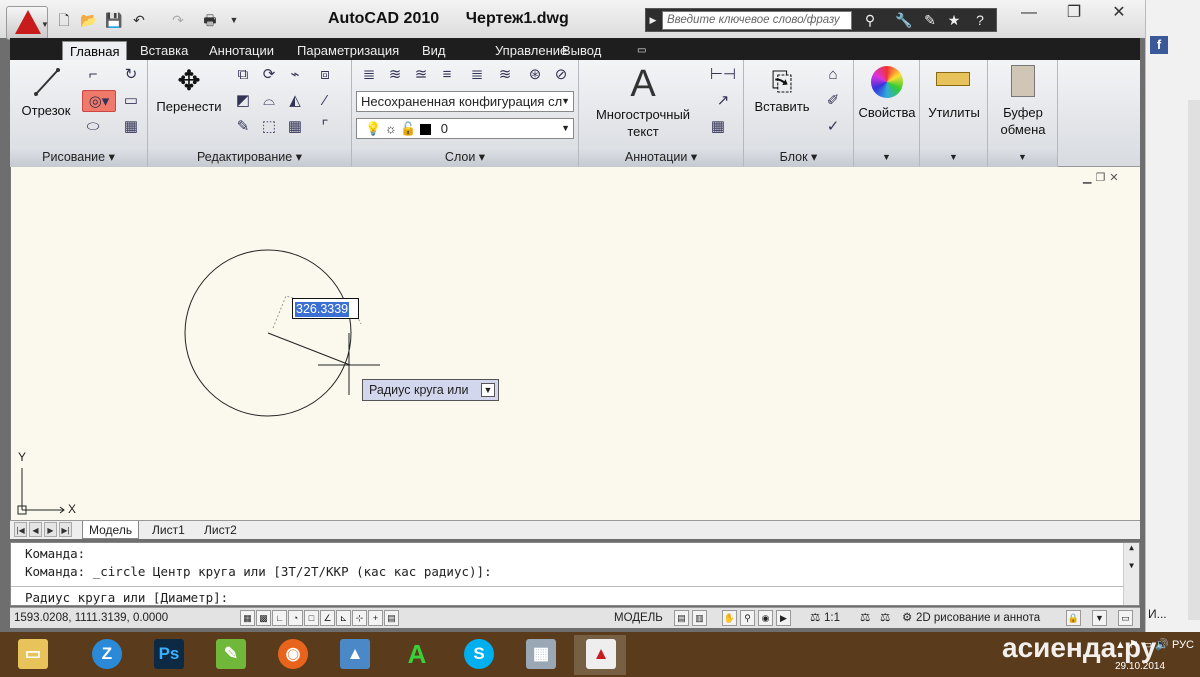  What do you see at coordinates (65, 529) in the screenshot?
I see `last-tab-icon: ▶|` at bounding box center [65, 529].